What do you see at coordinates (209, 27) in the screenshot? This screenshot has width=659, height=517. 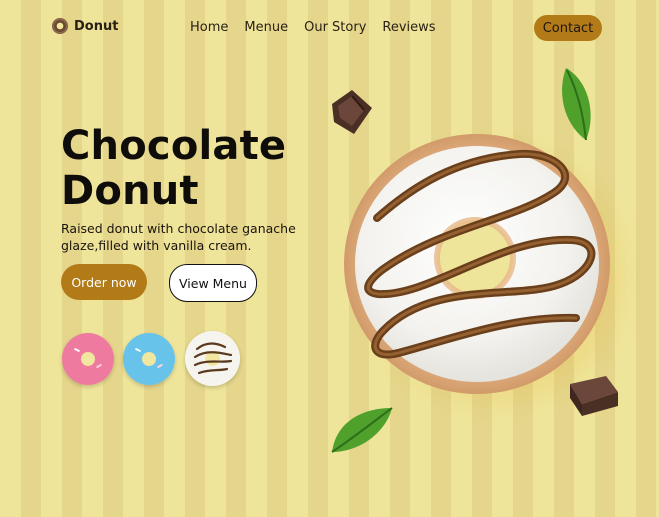 I see `nav-home: Home` at bounding box center [209, 27].